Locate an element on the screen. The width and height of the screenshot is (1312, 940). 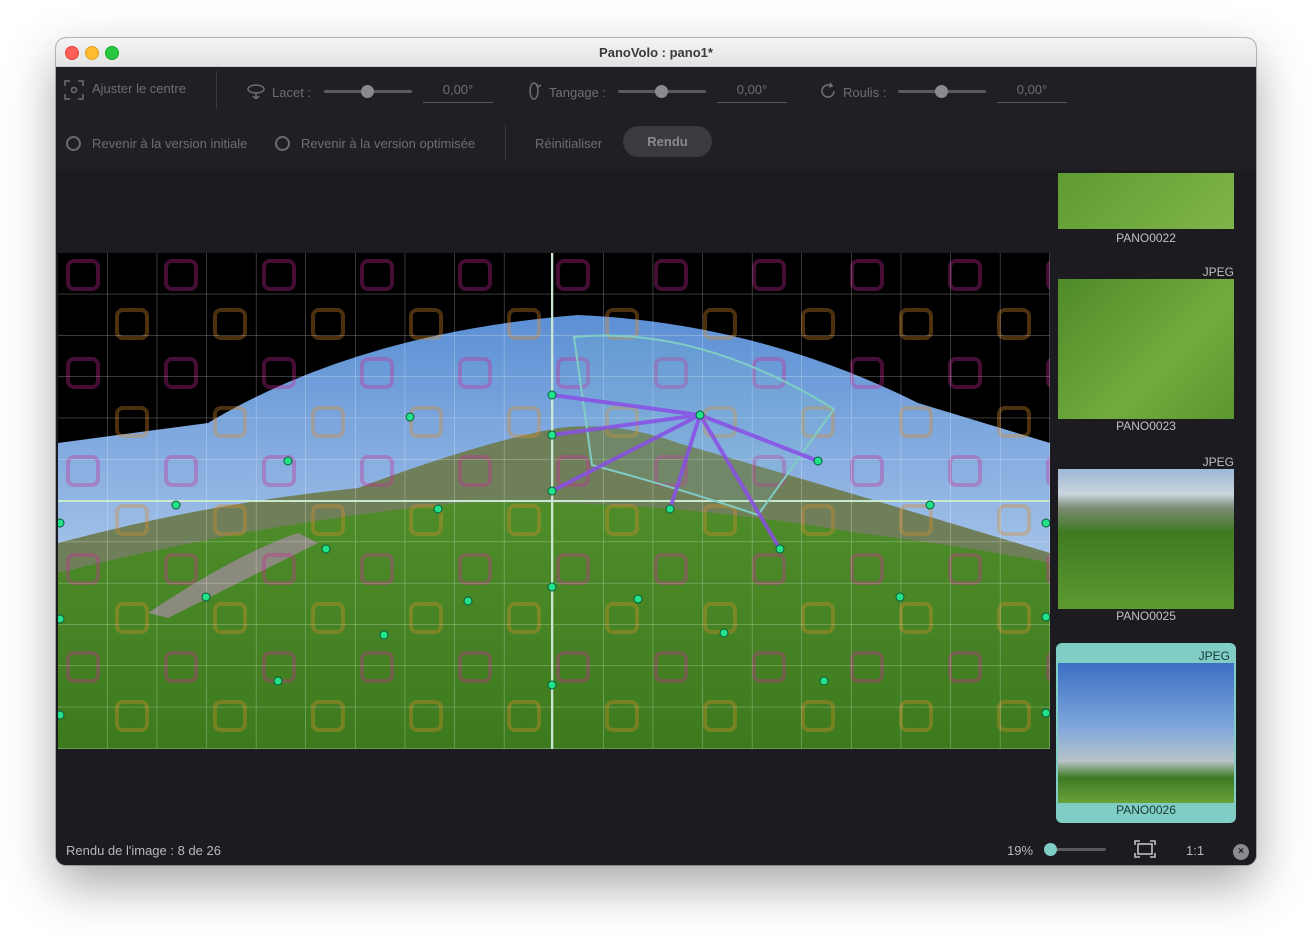
yaw-icon is located at coordinates (256, 91).